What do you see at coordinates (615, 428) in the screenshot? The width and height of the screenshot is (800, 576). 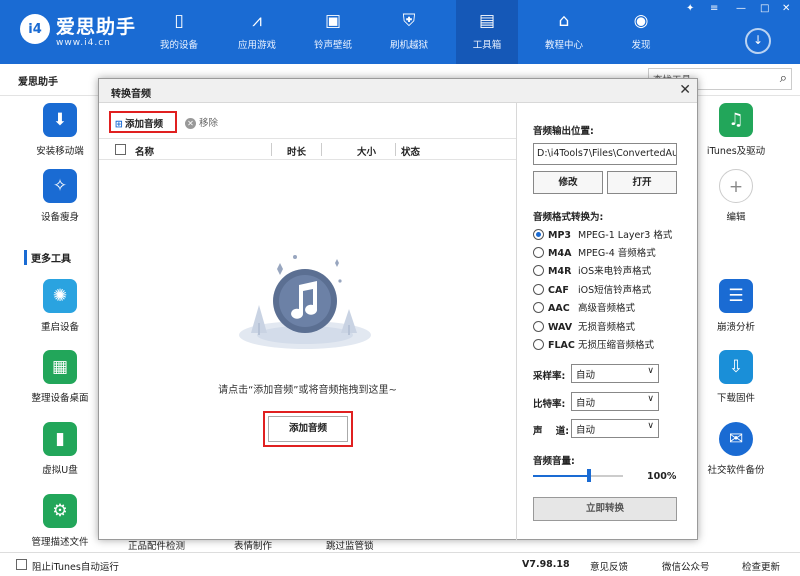 I see `channel-select: 自动 ∨` at bounding box center [615, 428].